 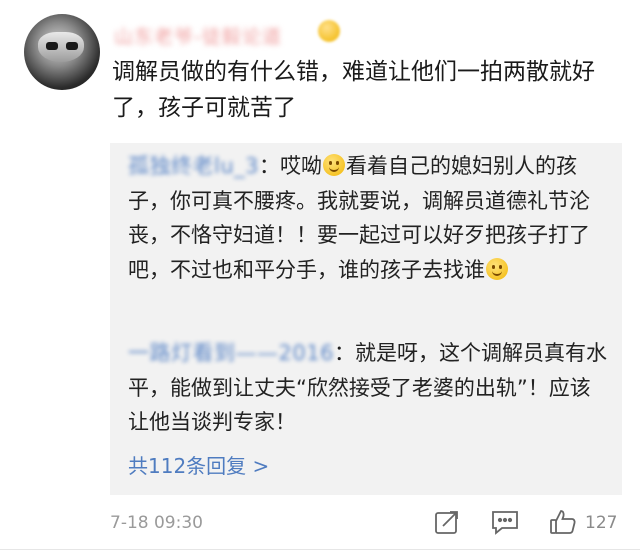 I want to click on like-icon, so click(x=563, y=522).